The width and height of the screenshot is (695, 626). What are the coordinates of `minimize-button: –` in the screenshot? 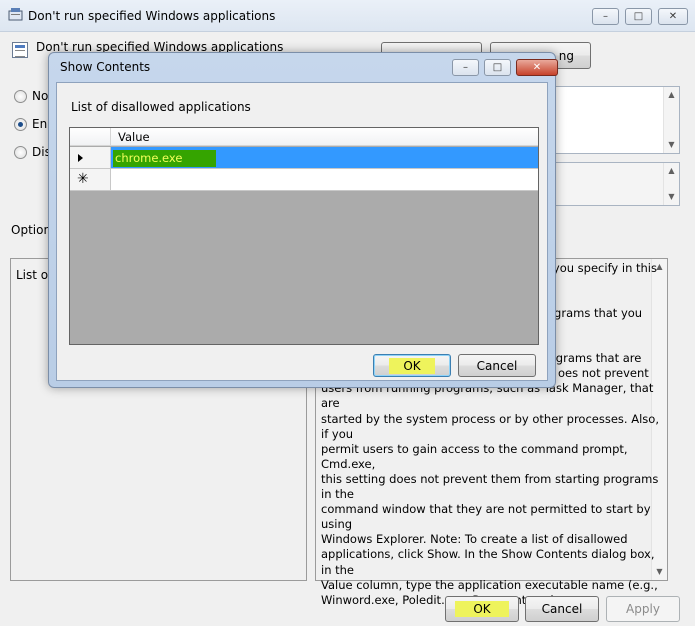 It's located at (605, 16).